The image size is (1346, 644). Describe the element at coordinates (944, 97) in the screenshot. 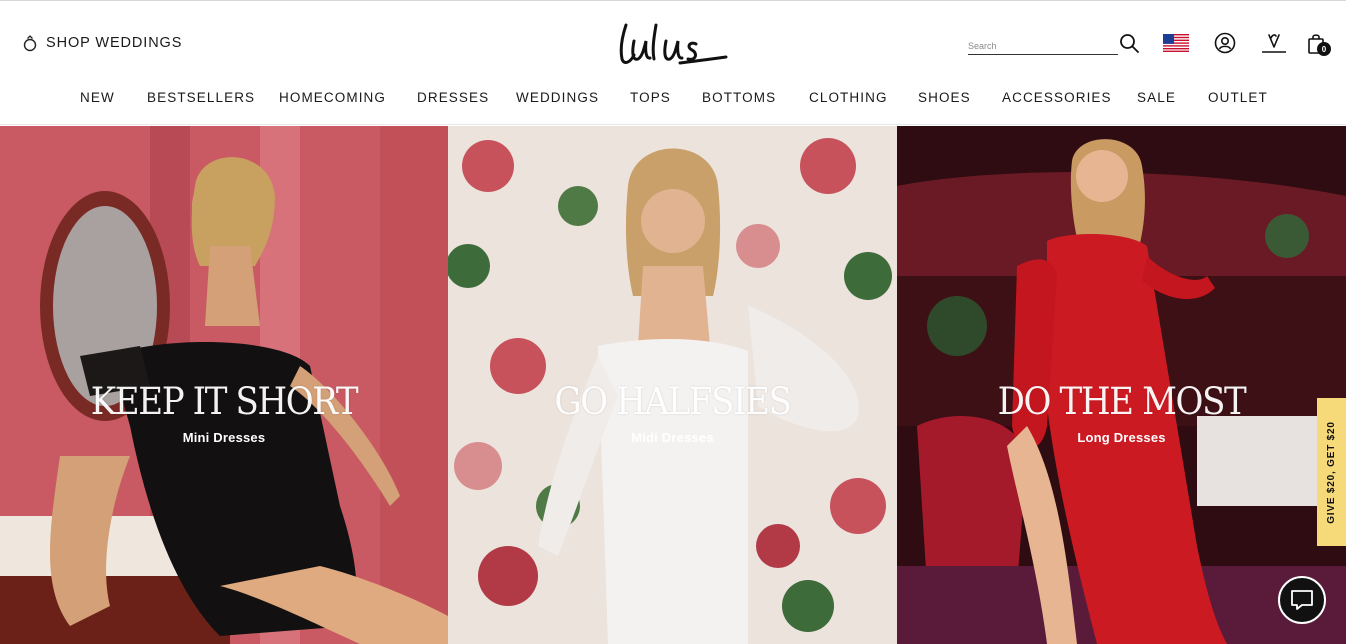

I see `nav-item-shoes: SHOES` at that location.